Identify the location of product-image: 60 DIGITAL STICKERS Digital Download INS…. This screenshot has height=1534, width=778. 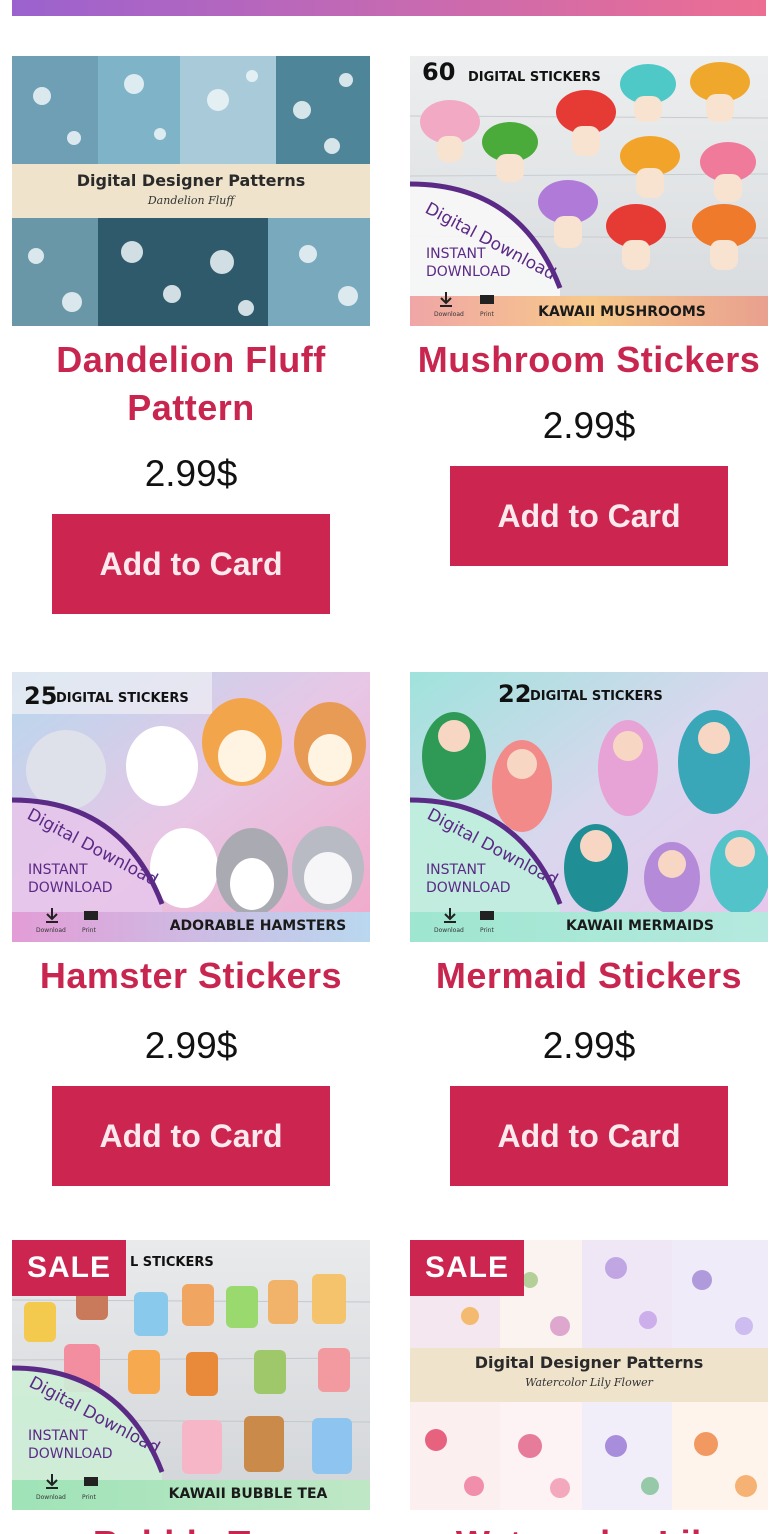
(589, 191).